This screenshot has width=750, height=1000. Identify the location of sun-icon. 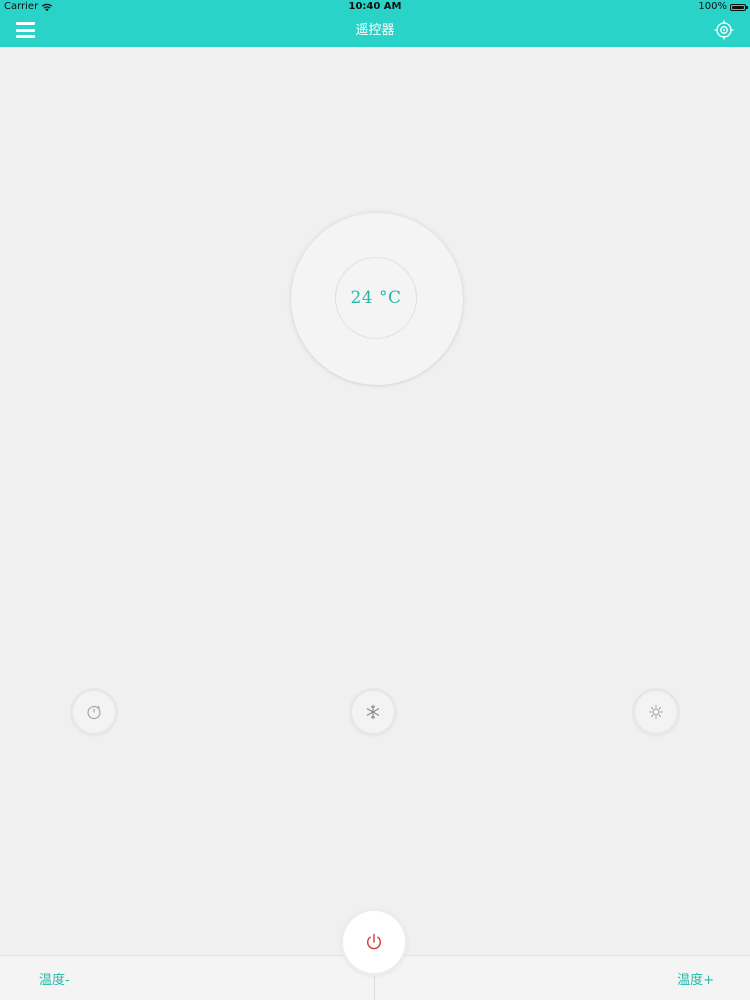
(656, 712).